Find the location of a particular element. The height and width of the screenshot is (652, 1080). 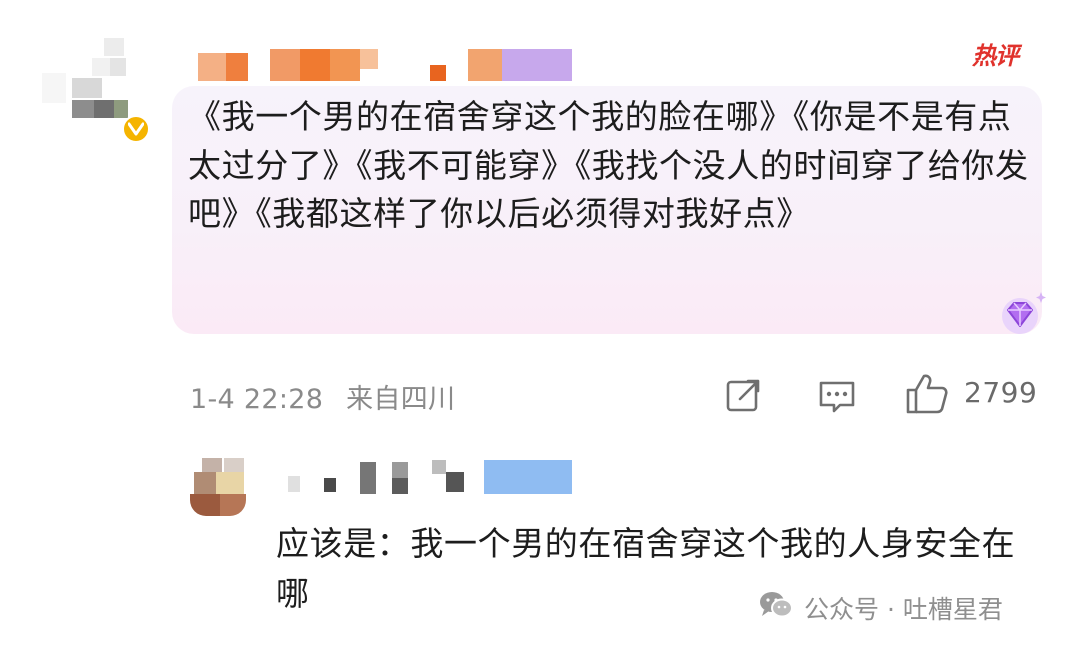

commenter-username is located at coordinates (388, 64).